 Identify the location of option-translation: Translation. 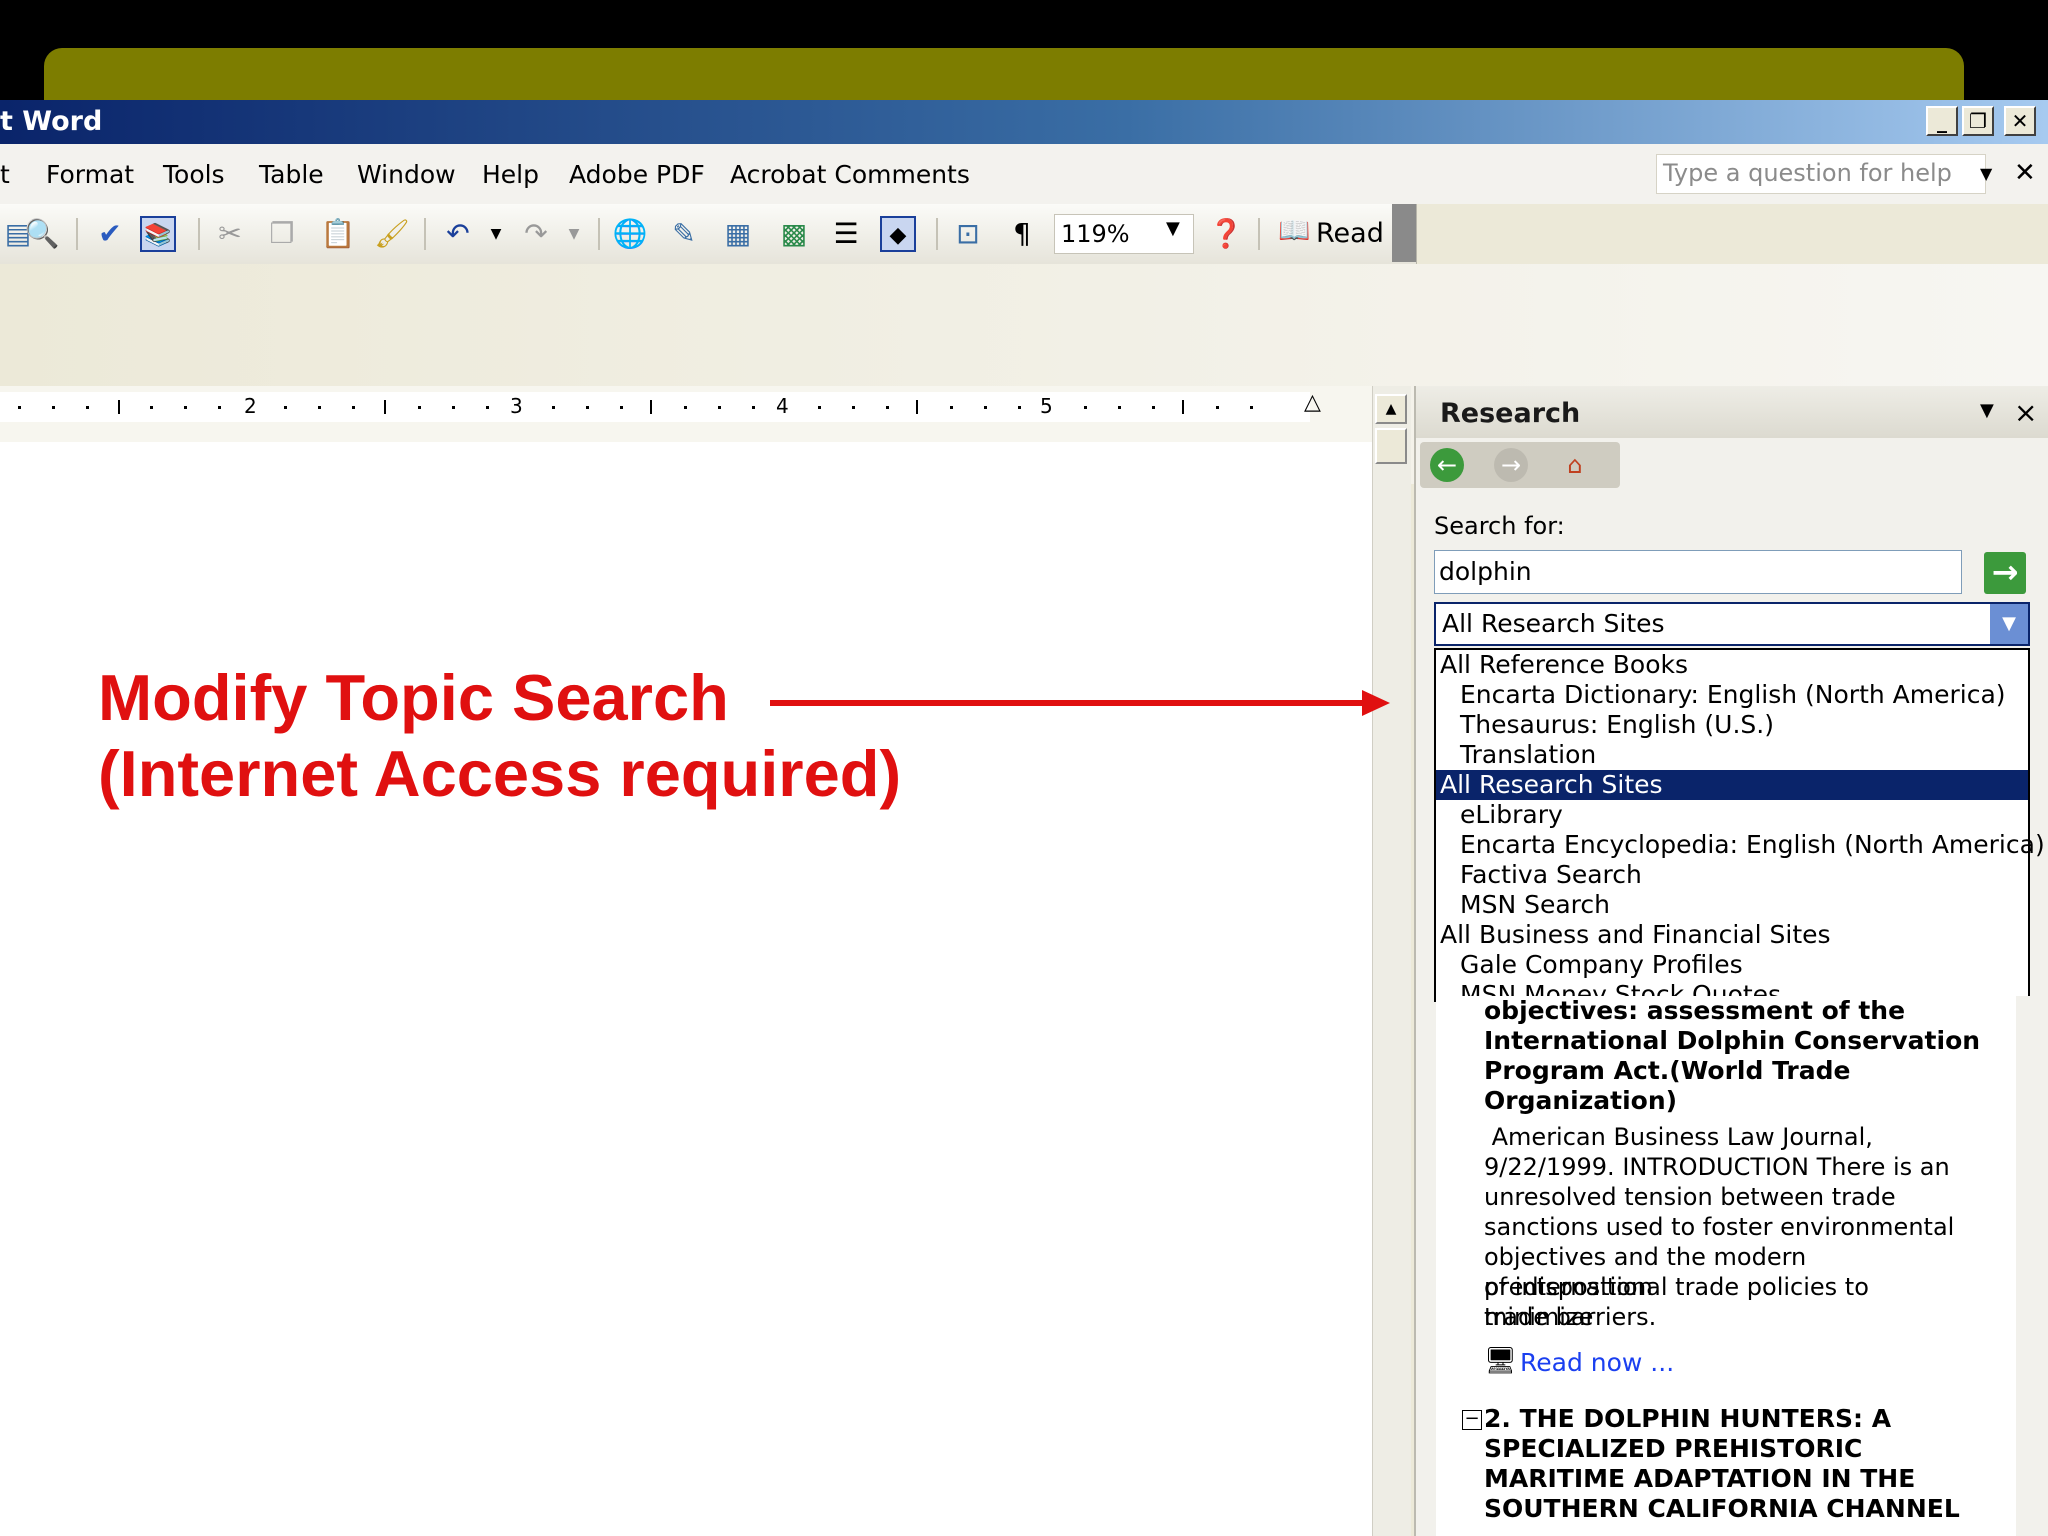
(1732, 755).